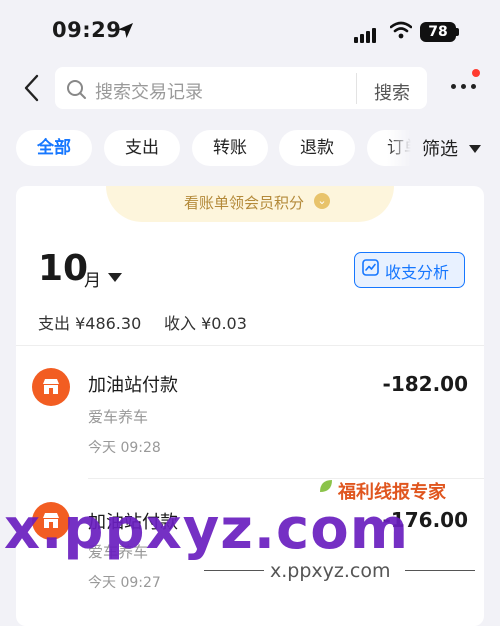  Describe the element at coordinates (205, 323) in the screenshot. I see `income-total: 收入 ¥0.03` at that location.